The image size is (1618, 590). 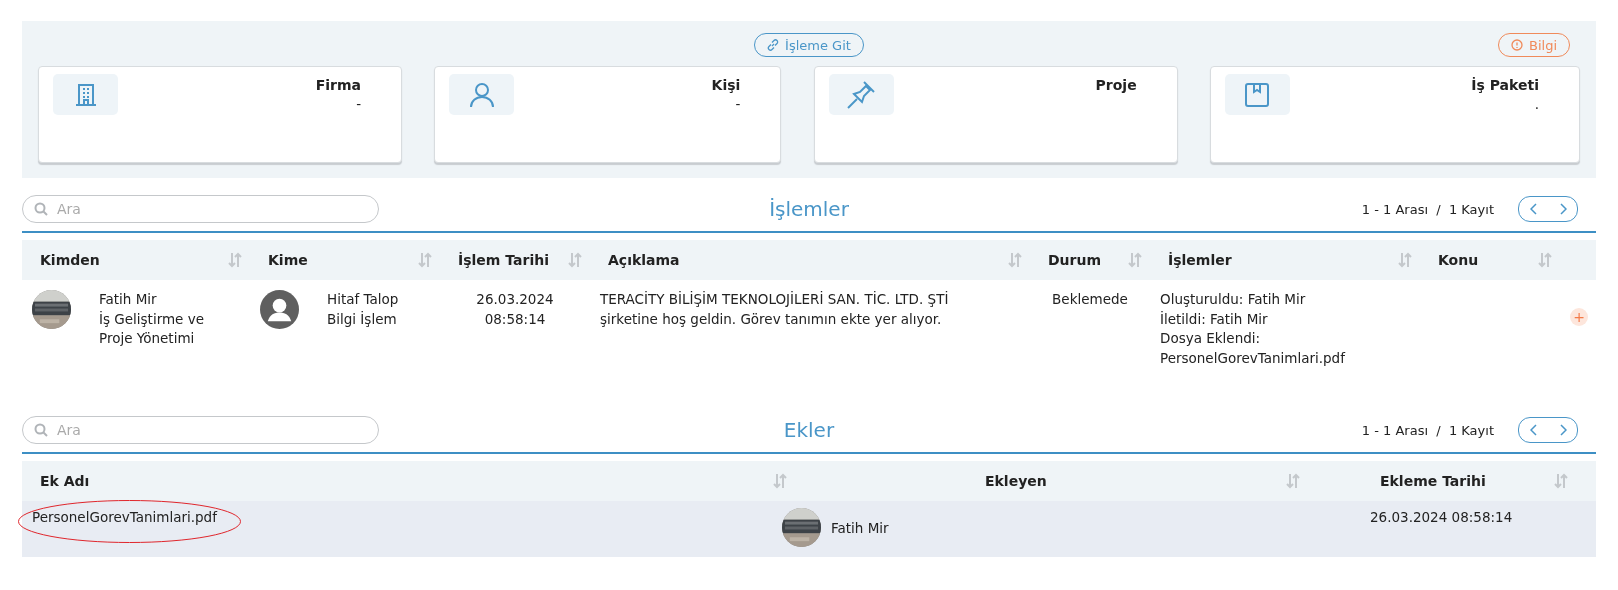 I want to click on date-text: 26.03.2024, so click(x=515, y=299).